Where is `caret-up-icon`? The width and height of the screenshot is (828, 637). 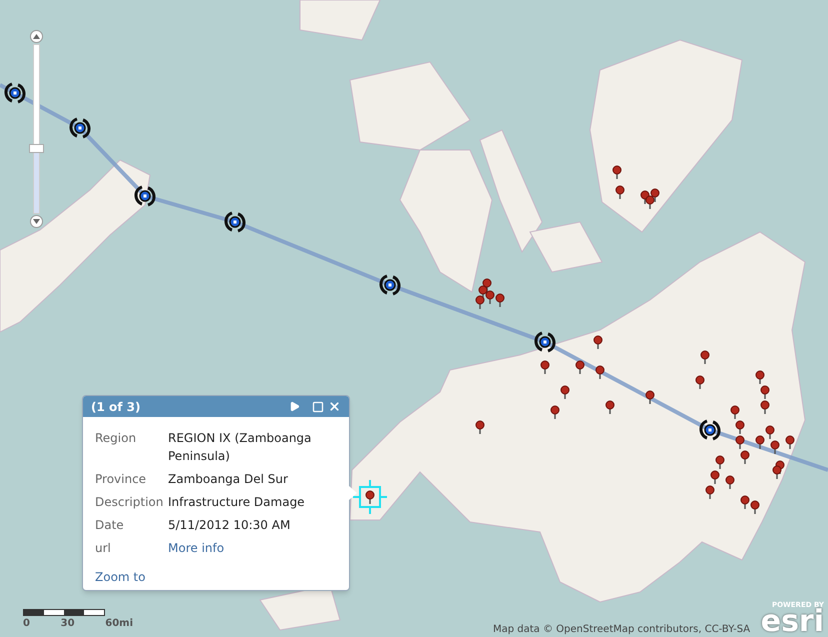 caret-up-icon is located at coordinates (36, 36).